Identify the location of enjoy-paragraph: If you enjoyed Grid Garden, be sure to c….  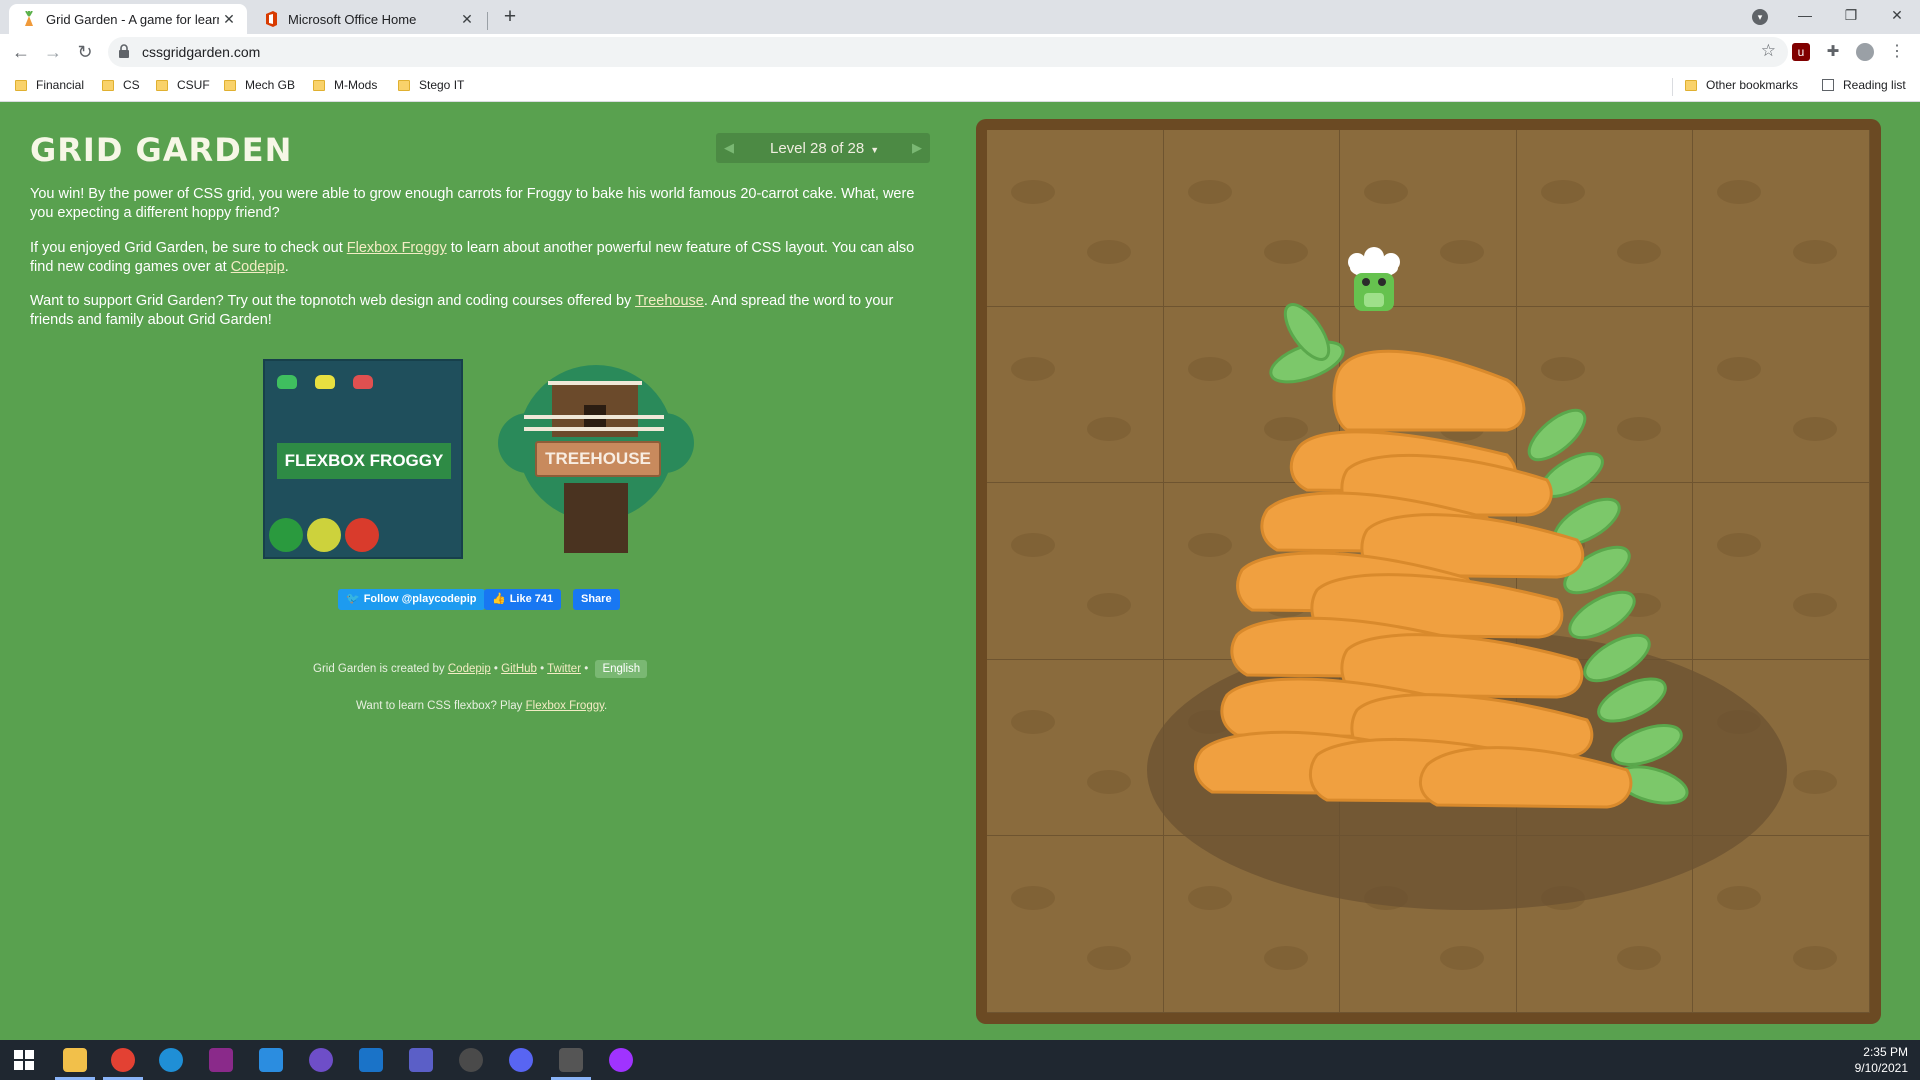
(482, 258).